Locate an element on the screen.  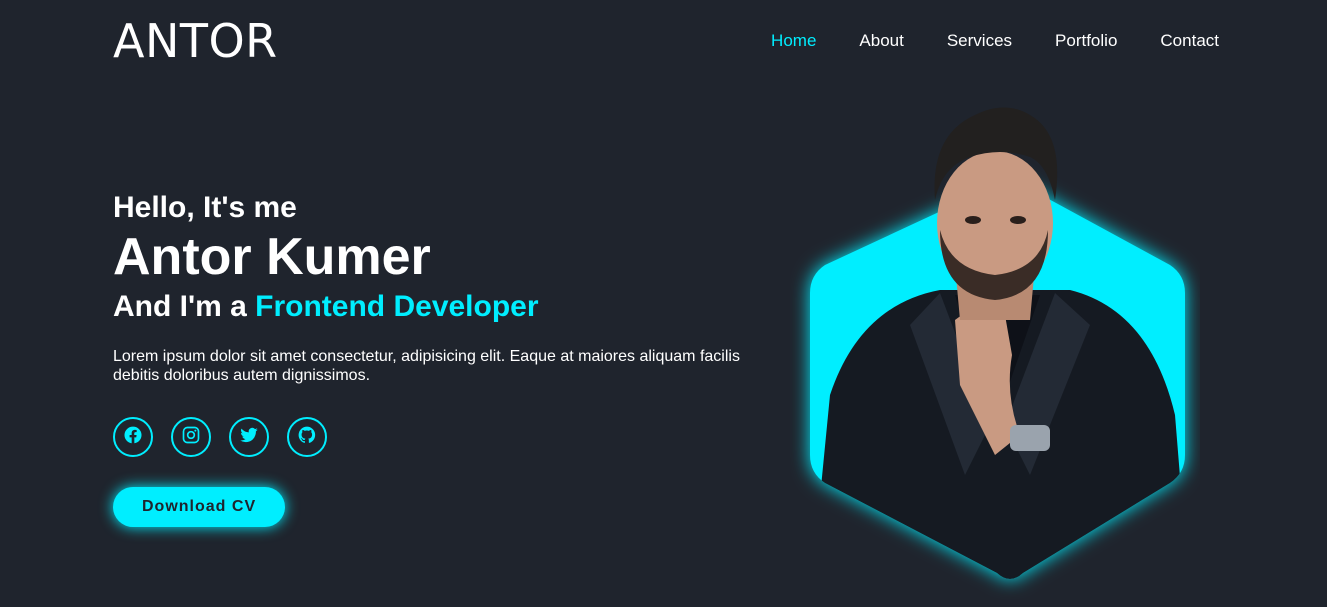
facebook-icon is located at coordinates (133, 437).